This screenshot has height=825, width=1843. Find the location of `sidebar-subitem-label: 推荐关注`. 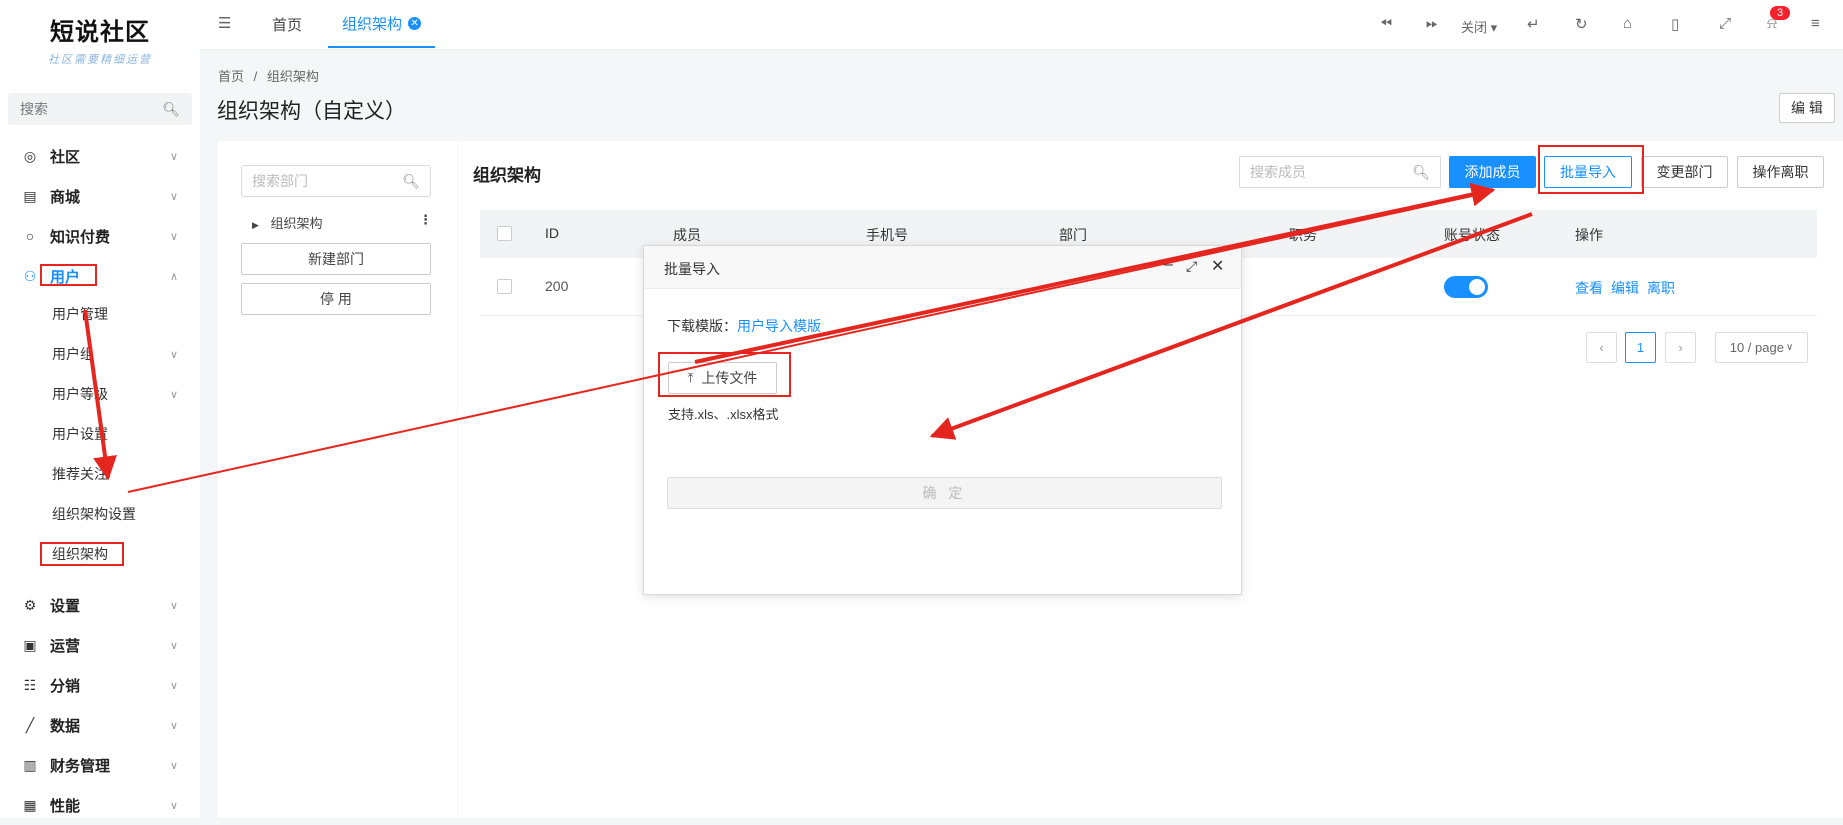

sidebar-subitem-label: 推荐关注 is located at coordinates (80, 474).